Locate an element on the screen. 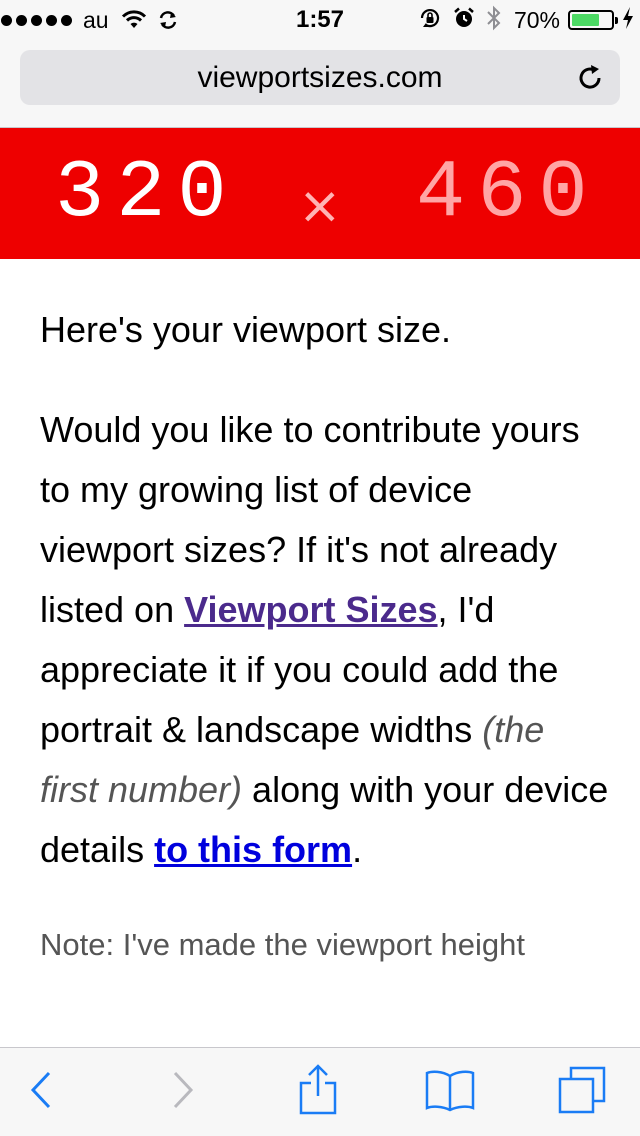 The width and height of the screenshot is (640, 1136). bluetooth-icon is located at coordinates (494, 20).